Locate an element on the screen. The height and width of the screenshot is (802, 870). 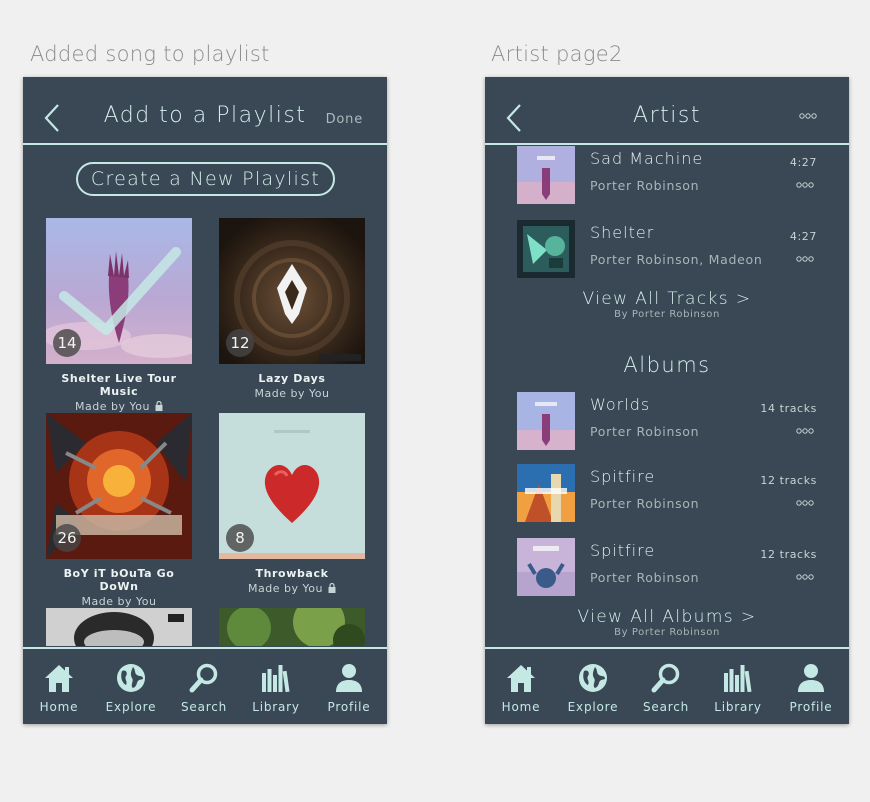
track-count-badge: 14 is located at coordinates (67, 343).